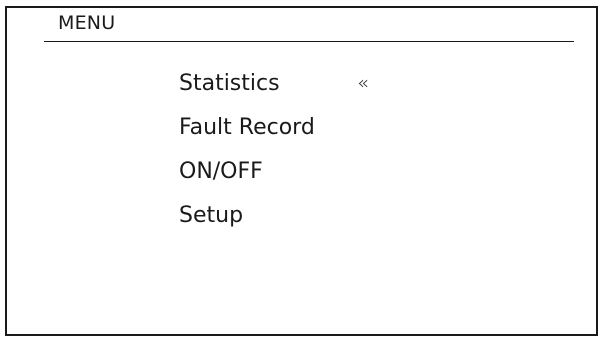 Image resolution: width=607 pixels, height=342 pixels. What do you see at coordinates (247, 128) in the screenshot?
I see `menu-item-fault-record: Fault Record` at bounding box center [247, 128].